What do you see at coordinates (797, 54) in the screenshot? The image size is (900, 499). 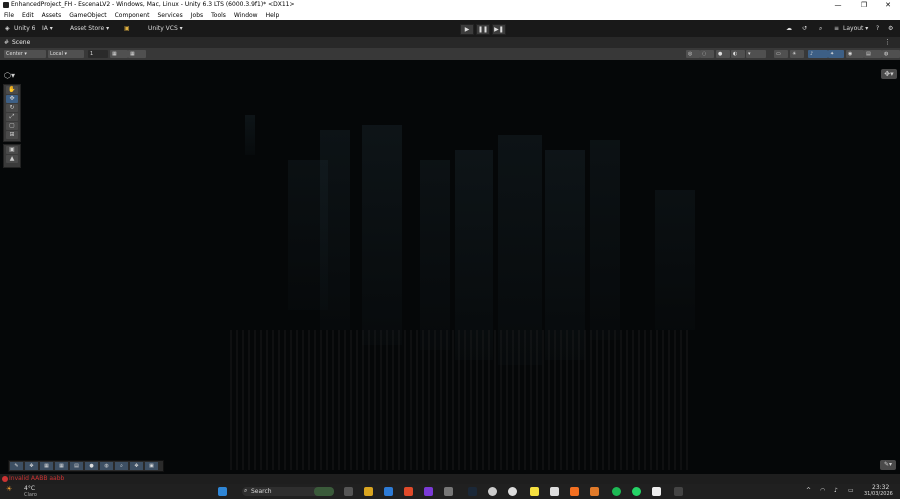 I see `lighting-toggle-icon: ☀` at bounding box center [797, 54].